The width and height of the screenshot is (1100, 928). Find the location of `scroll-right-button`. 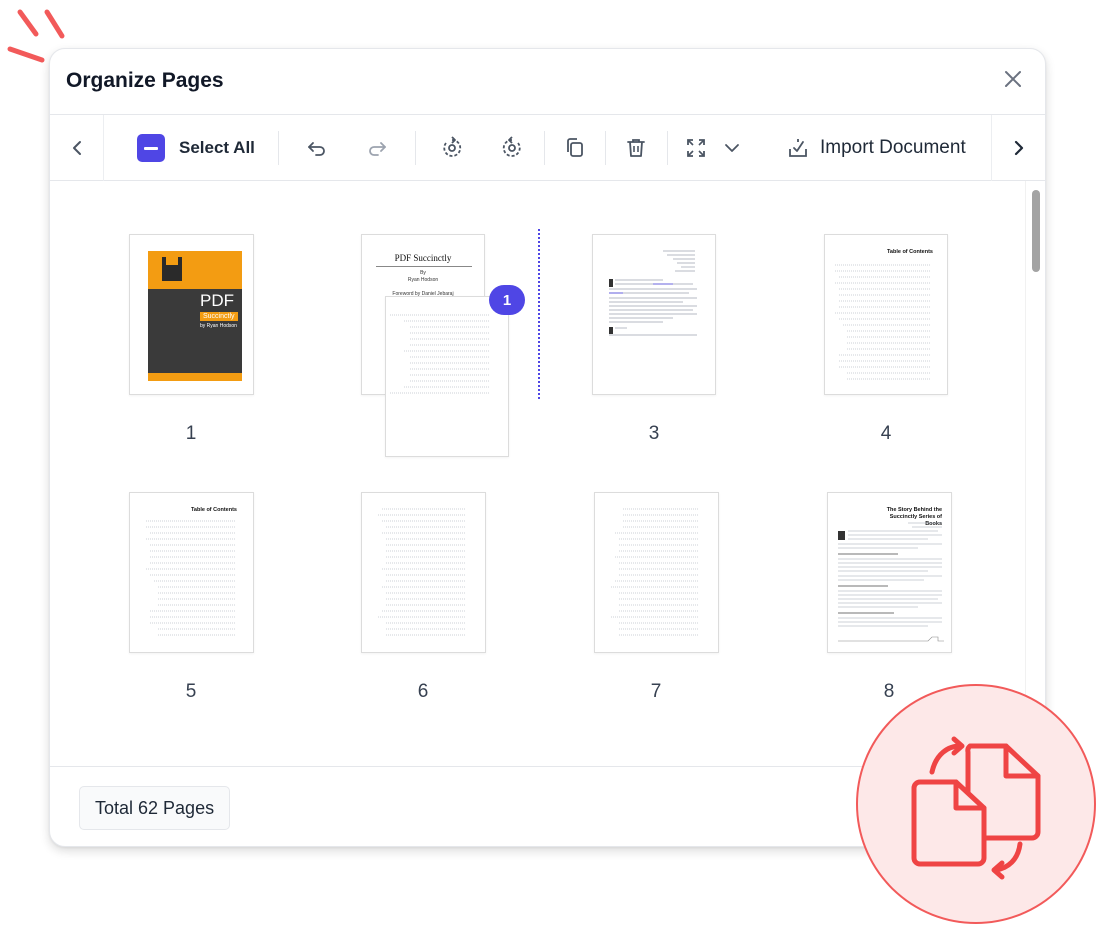

scroll-right-button is located at coordinates (1018, 148).